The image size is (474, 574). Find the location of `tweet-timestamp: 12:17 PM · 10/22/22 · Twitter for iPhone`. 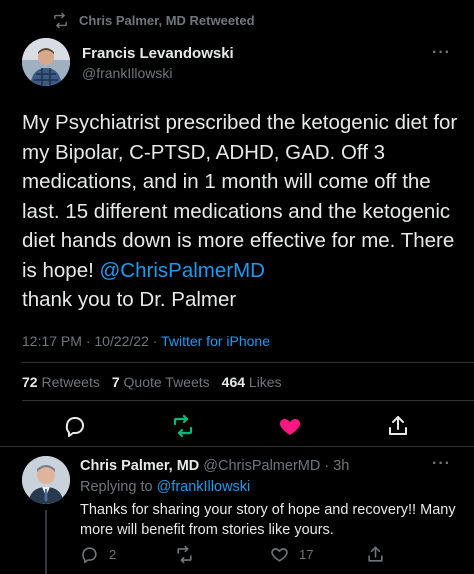

tweet-timestamp: 12:17 PM · 10/22/22 · Twitter for iPhone is located at coordinates (146, 341).